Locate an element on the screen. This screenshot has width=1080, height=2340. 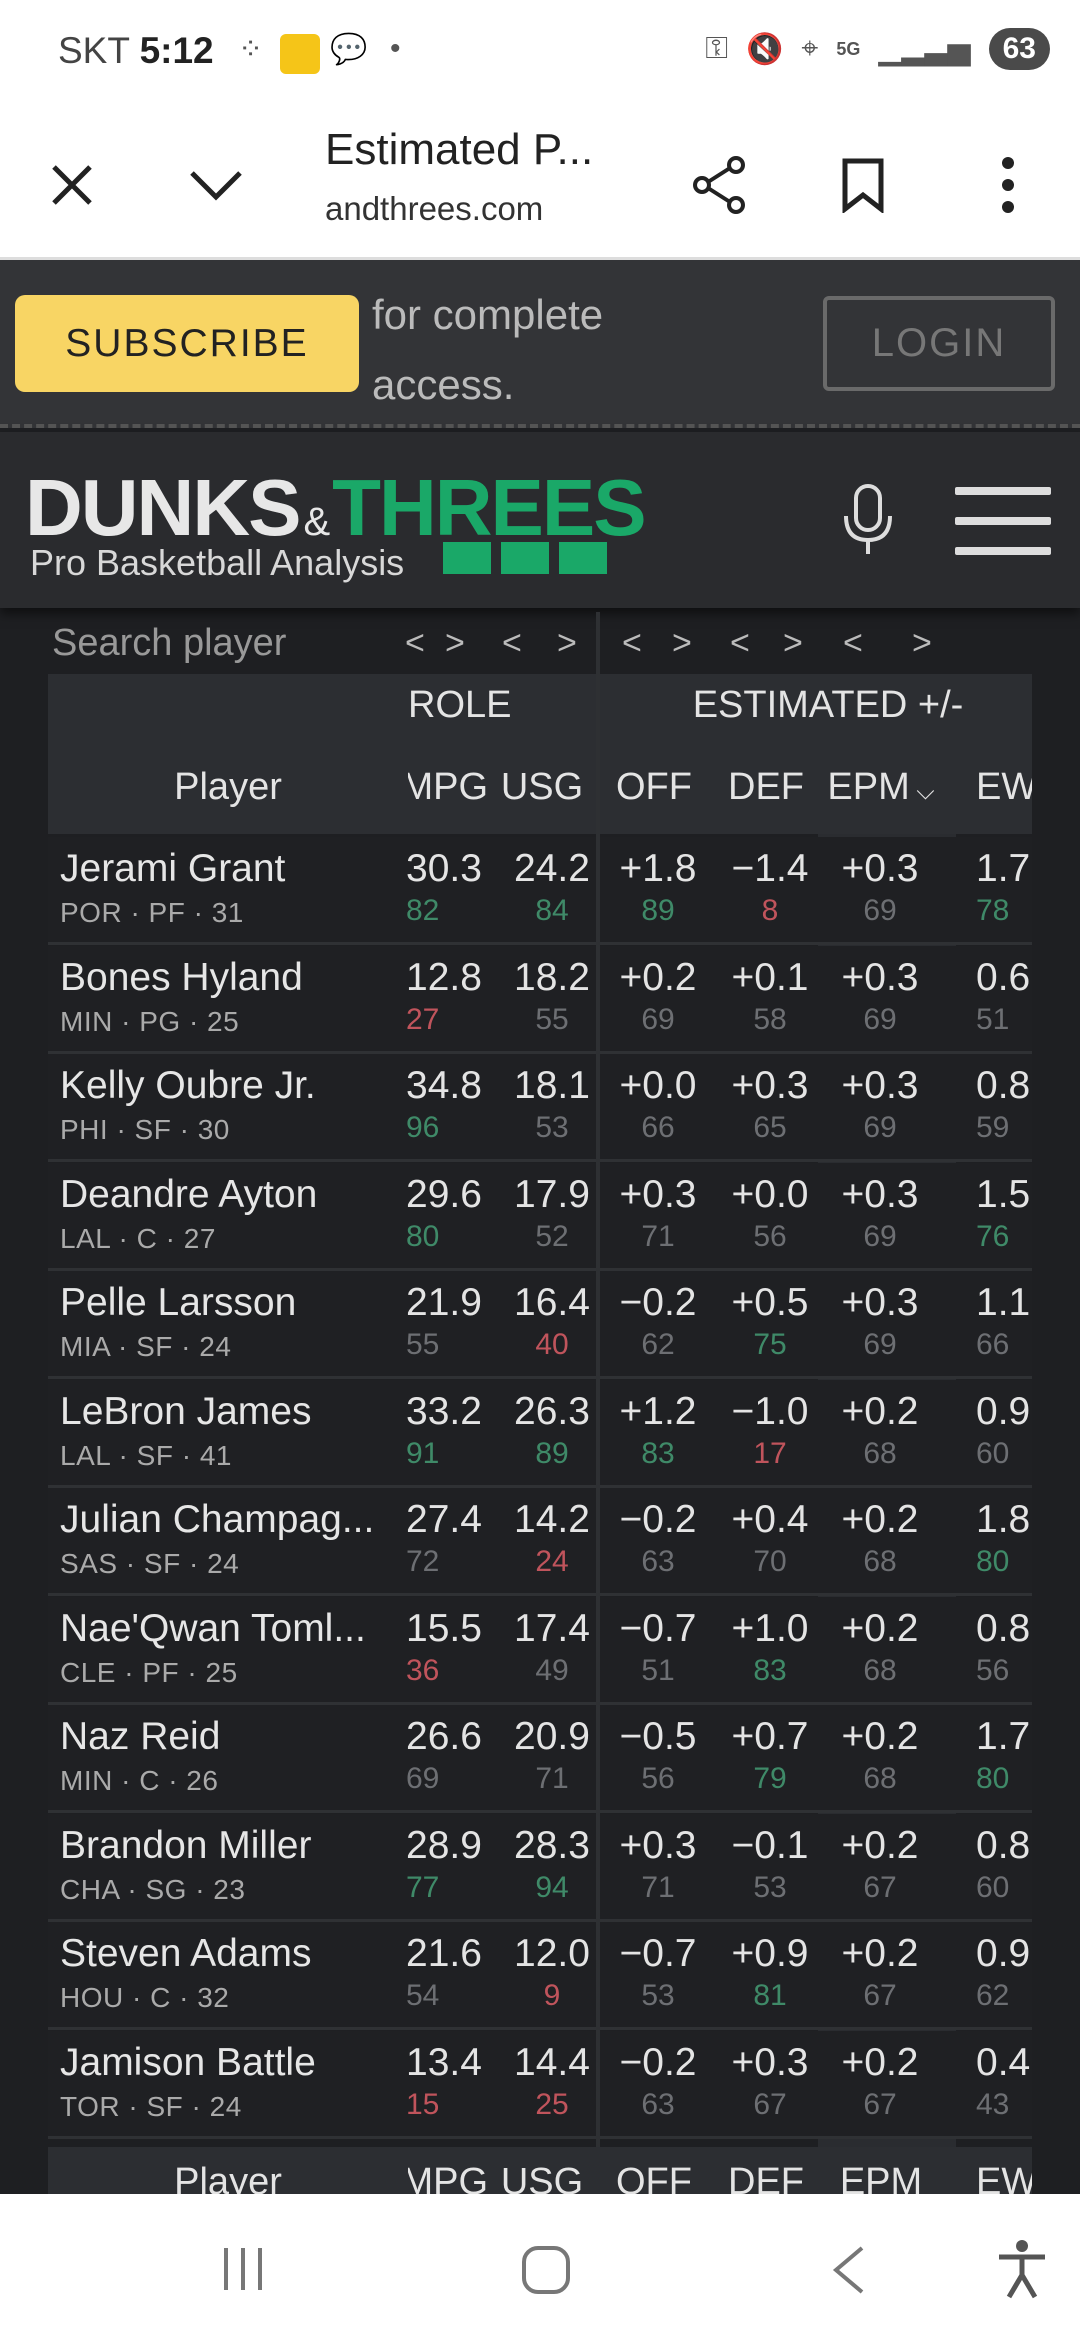
sort-chevron-icon: ⌵ is located at coordinates (922, 791).